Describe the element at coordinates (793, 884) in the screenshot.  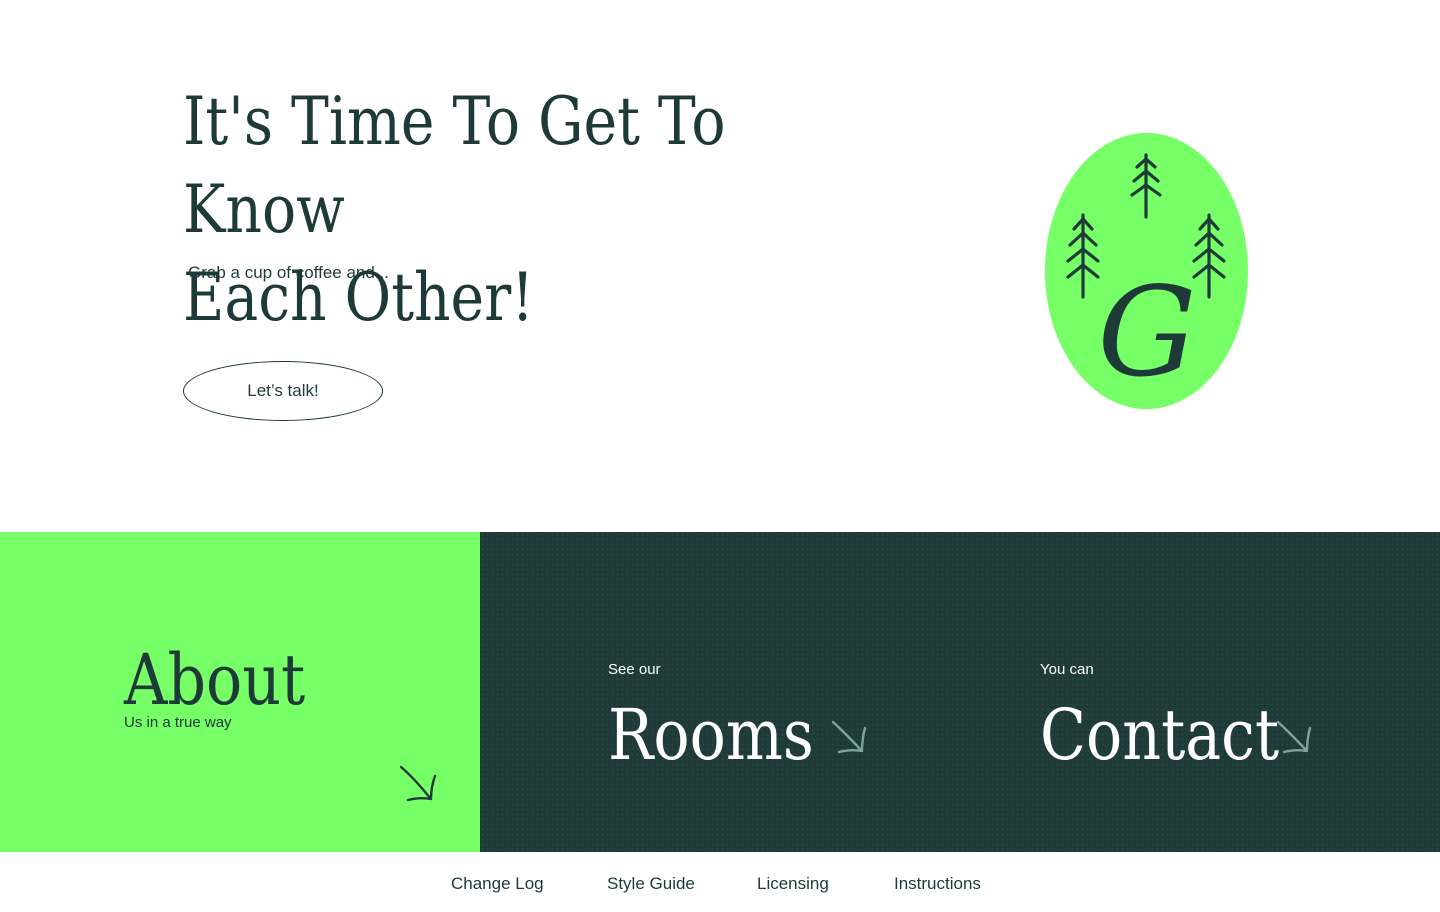
I see `footer-link-licensing: Licensing` at that location.